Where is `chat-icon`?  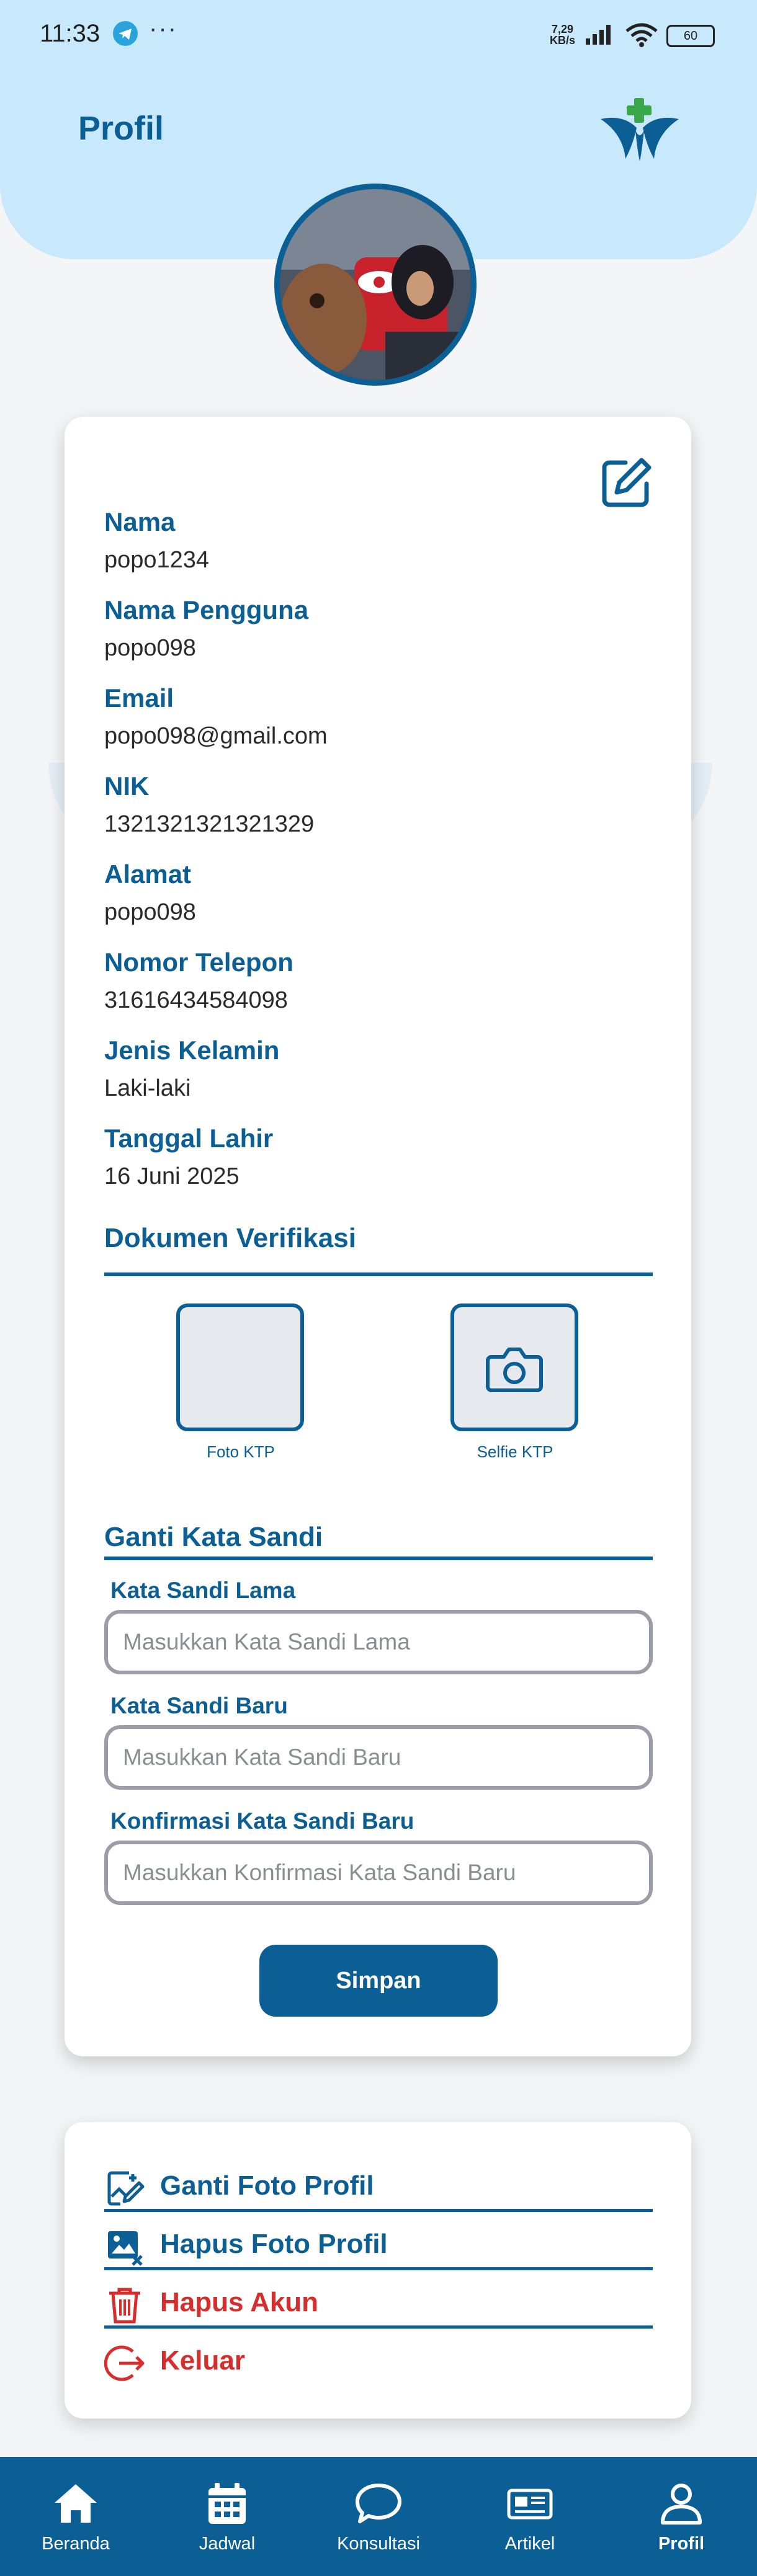
chat-icon is located at coordinates (378, 2503).